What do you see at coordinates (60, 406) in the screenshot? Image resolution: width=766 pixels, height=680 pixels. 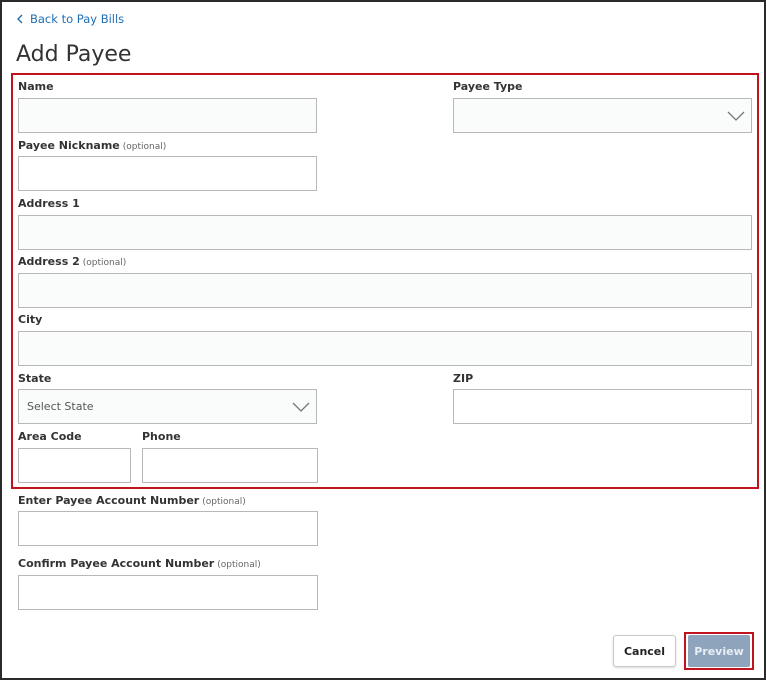 I see `state-select-value: Select State` at bounding box center [60, 406].